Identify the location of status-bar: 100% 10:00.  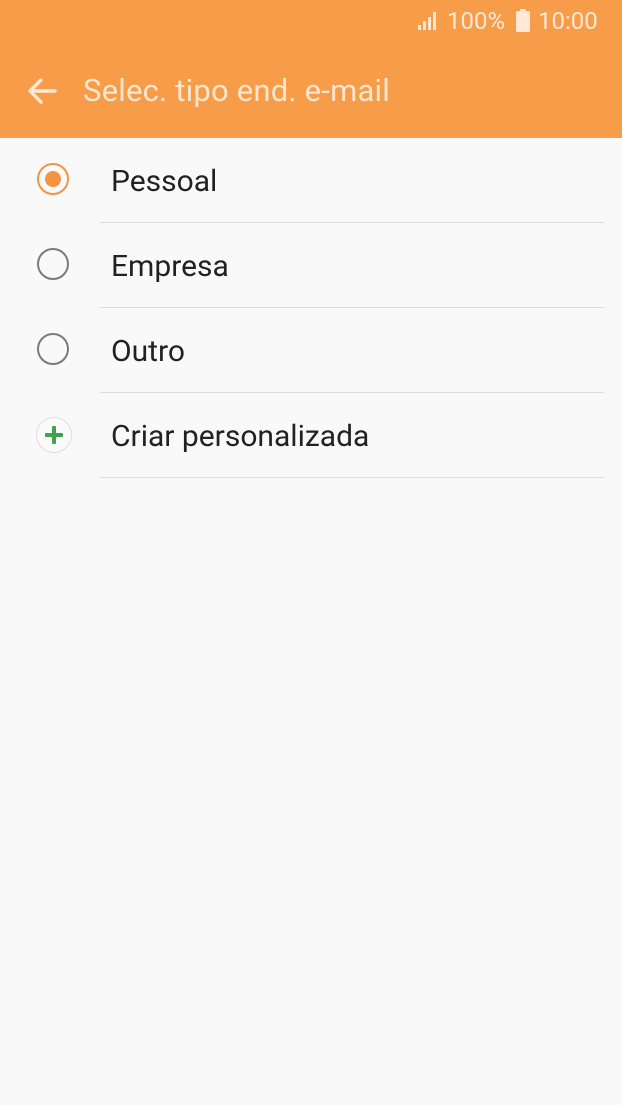
(311, 21).